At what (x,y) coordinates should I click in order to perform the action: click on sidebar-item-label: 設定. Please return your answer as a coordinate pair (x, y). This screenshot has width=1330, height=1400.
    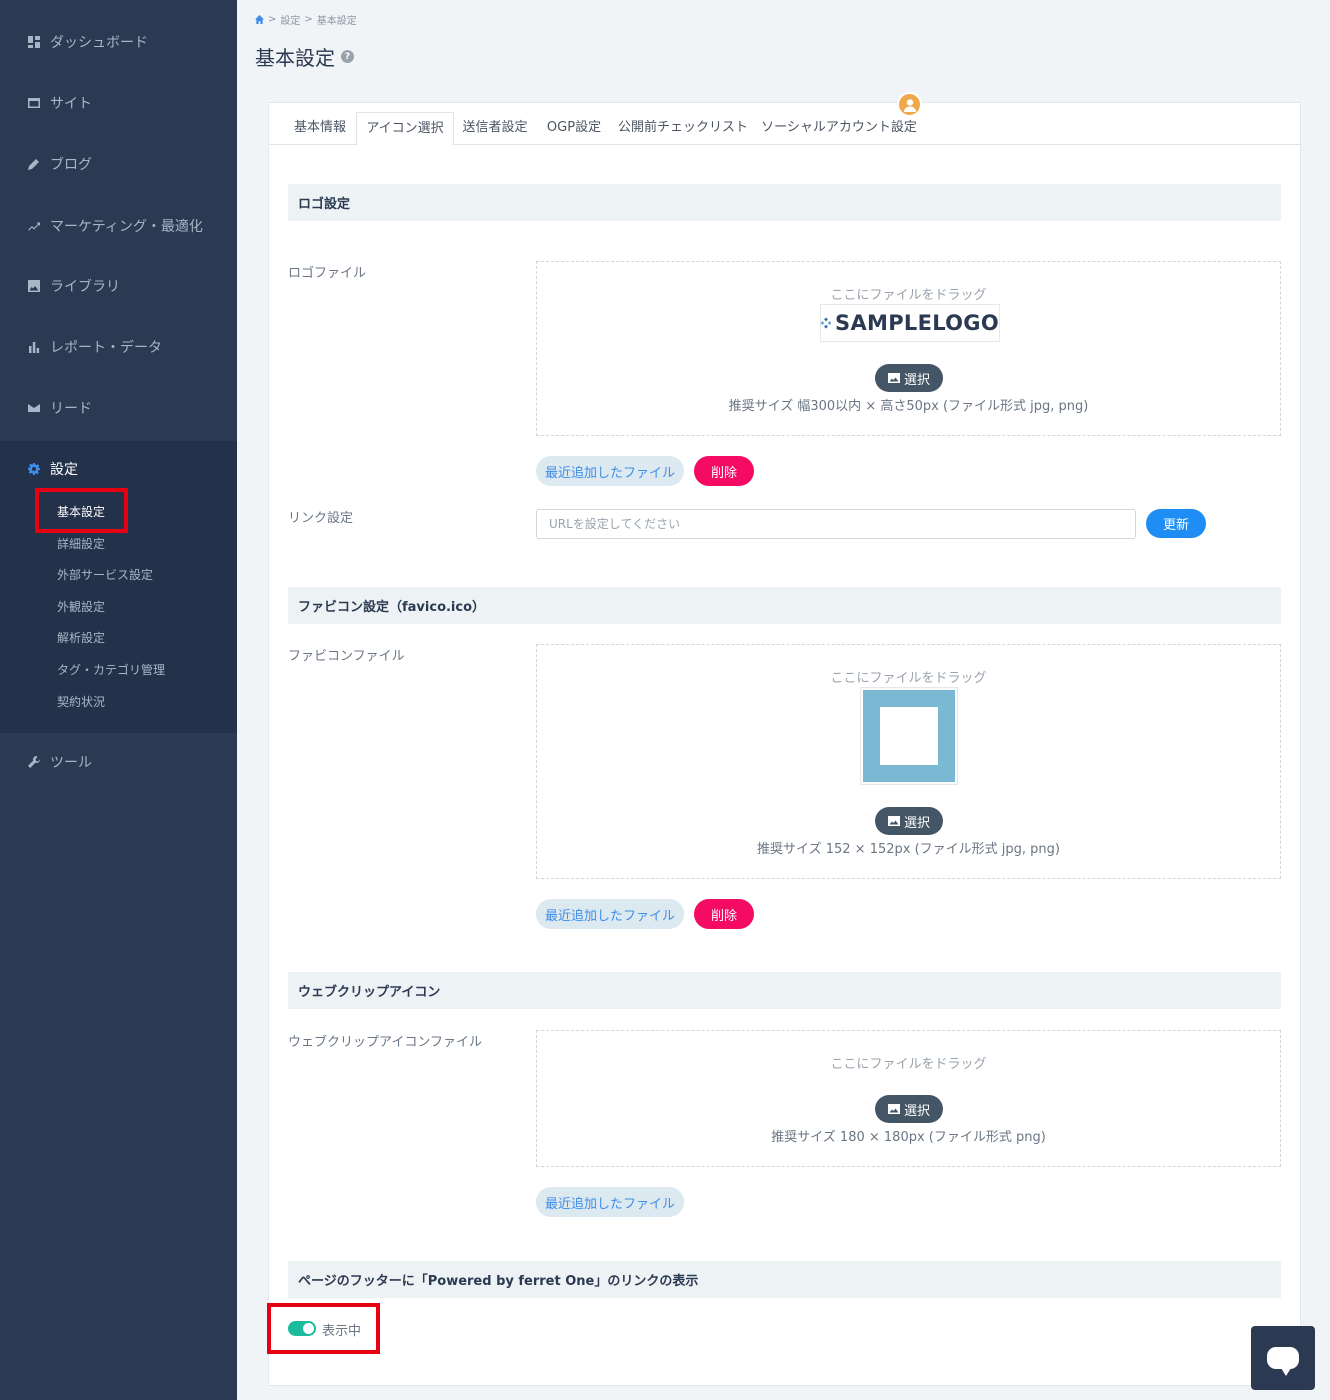
    Looking at the image, I should click on (64, 470).